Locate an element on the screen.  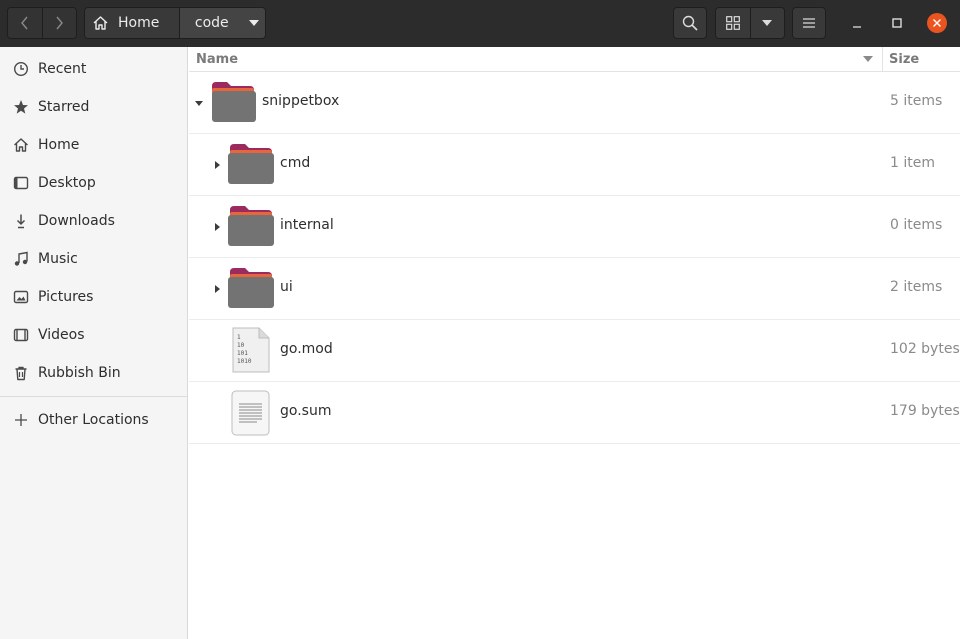
sidebar-item-label: Music is located at coordinates (58, 259).